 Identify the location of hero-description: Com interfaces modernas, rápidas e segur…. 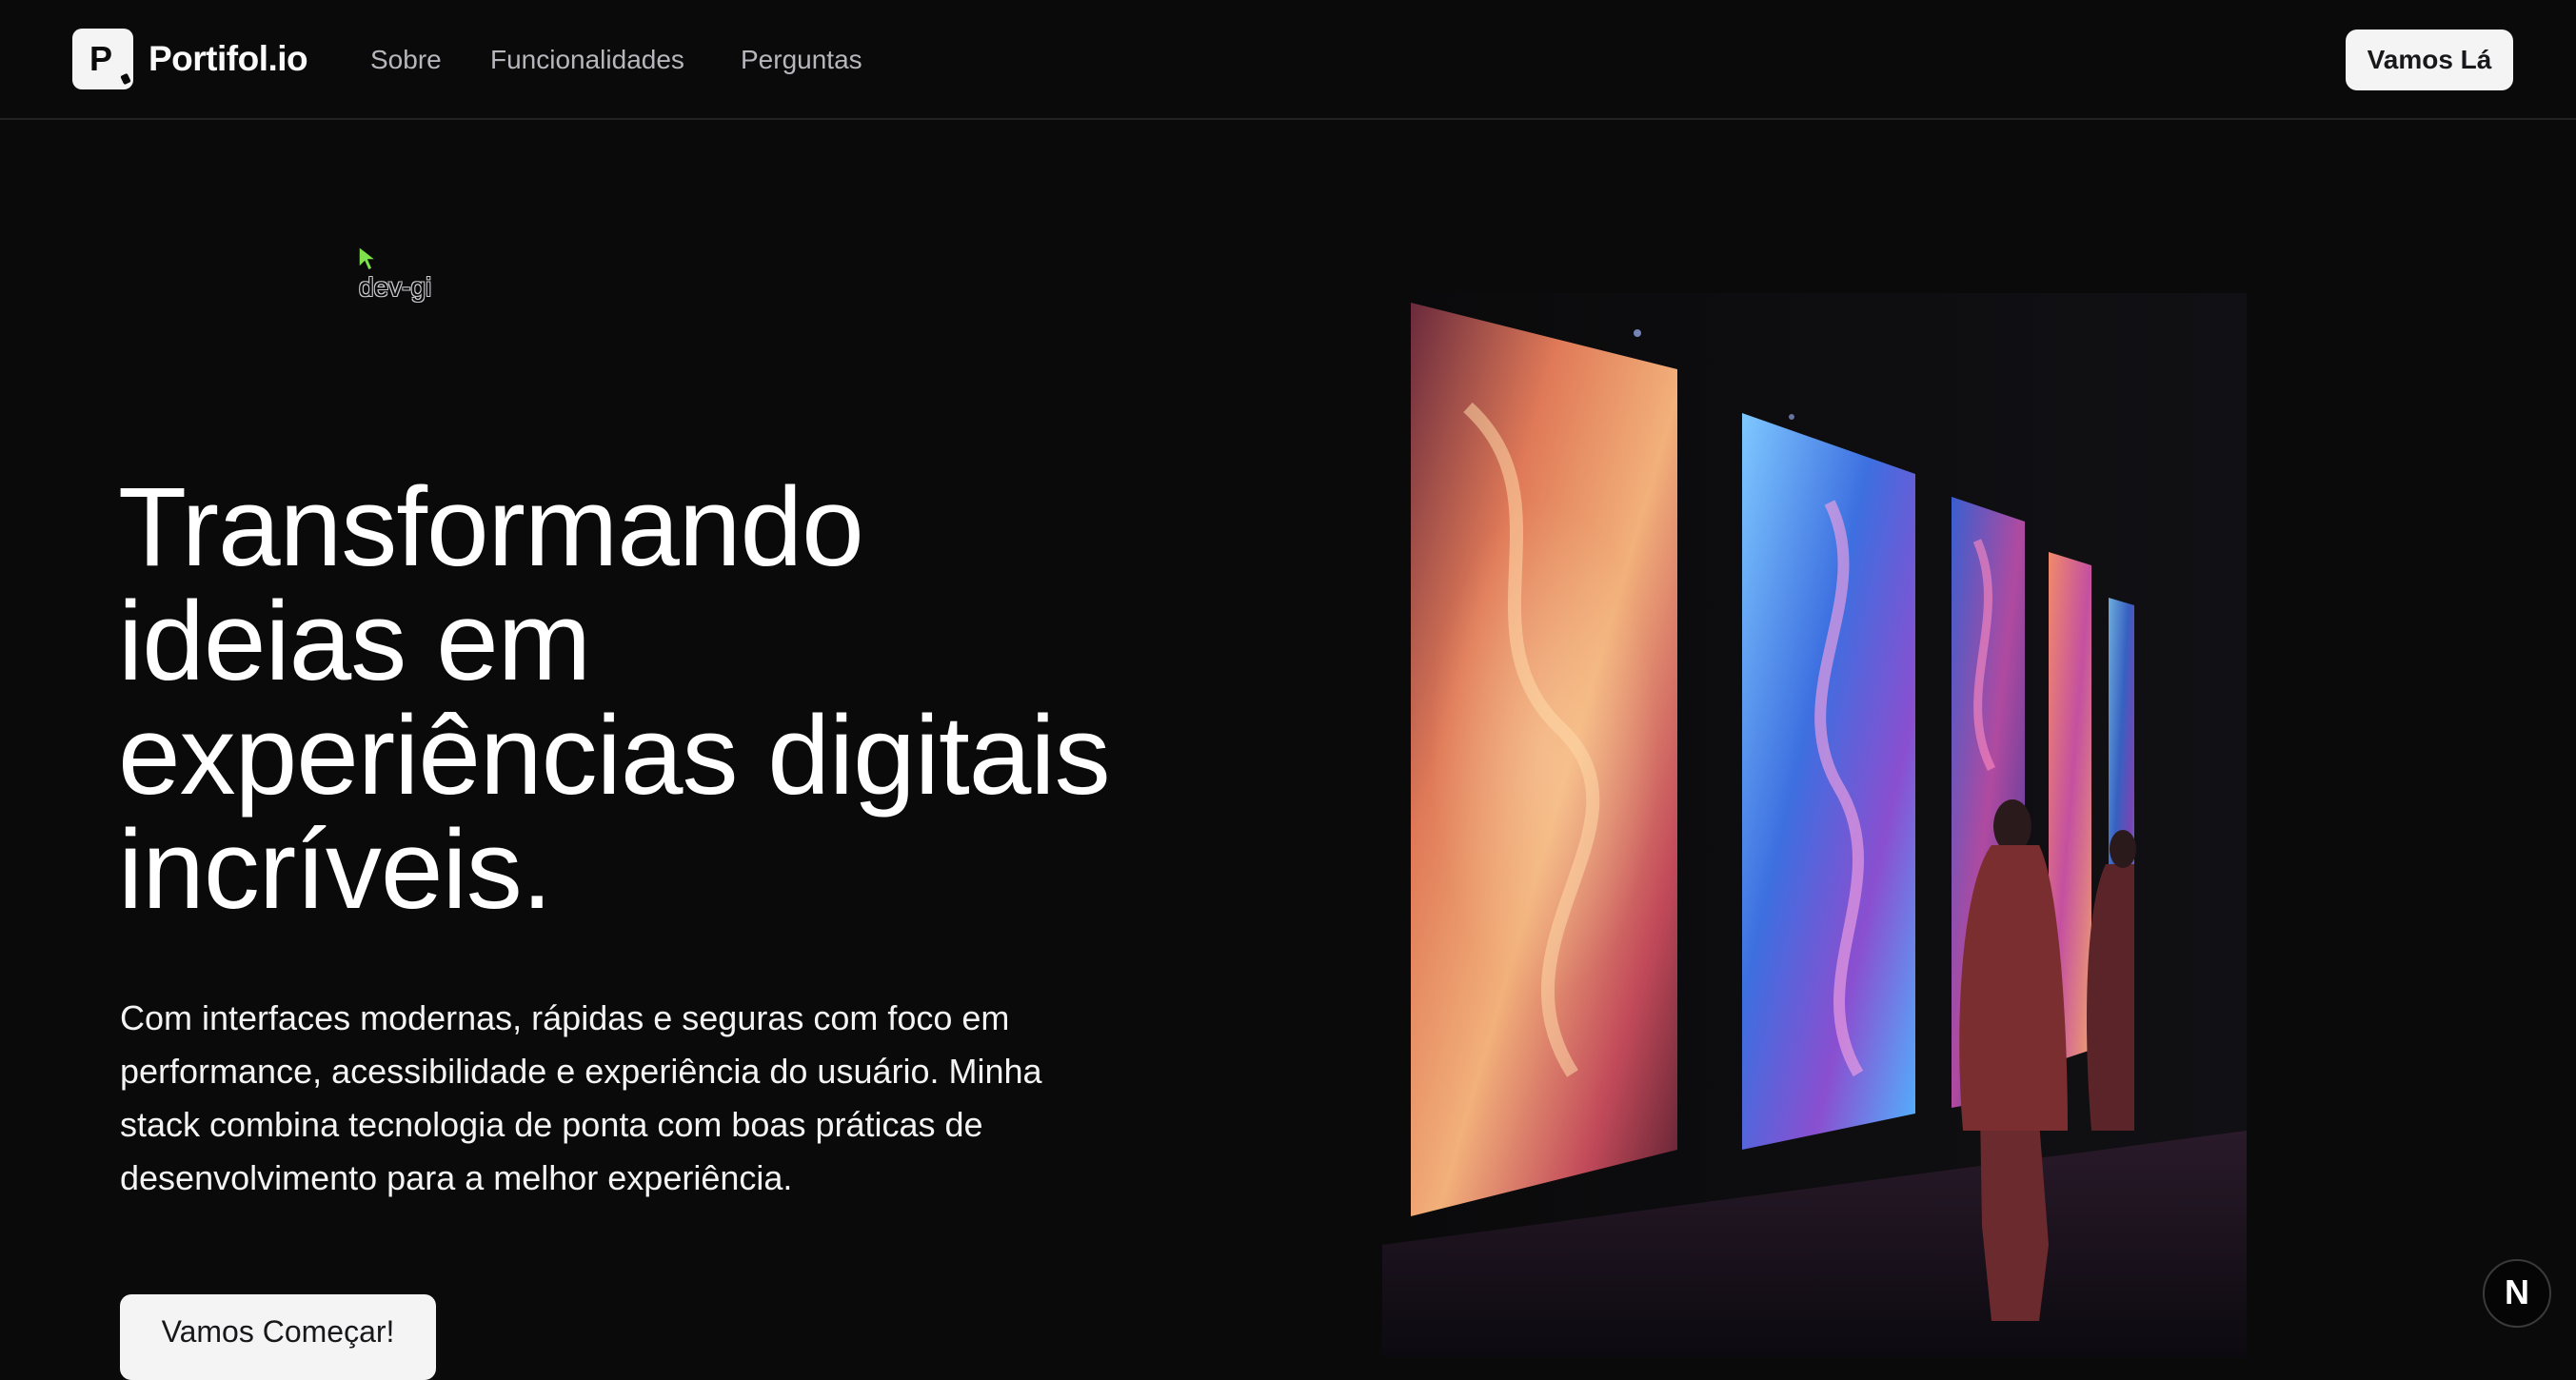
(581, 1097).